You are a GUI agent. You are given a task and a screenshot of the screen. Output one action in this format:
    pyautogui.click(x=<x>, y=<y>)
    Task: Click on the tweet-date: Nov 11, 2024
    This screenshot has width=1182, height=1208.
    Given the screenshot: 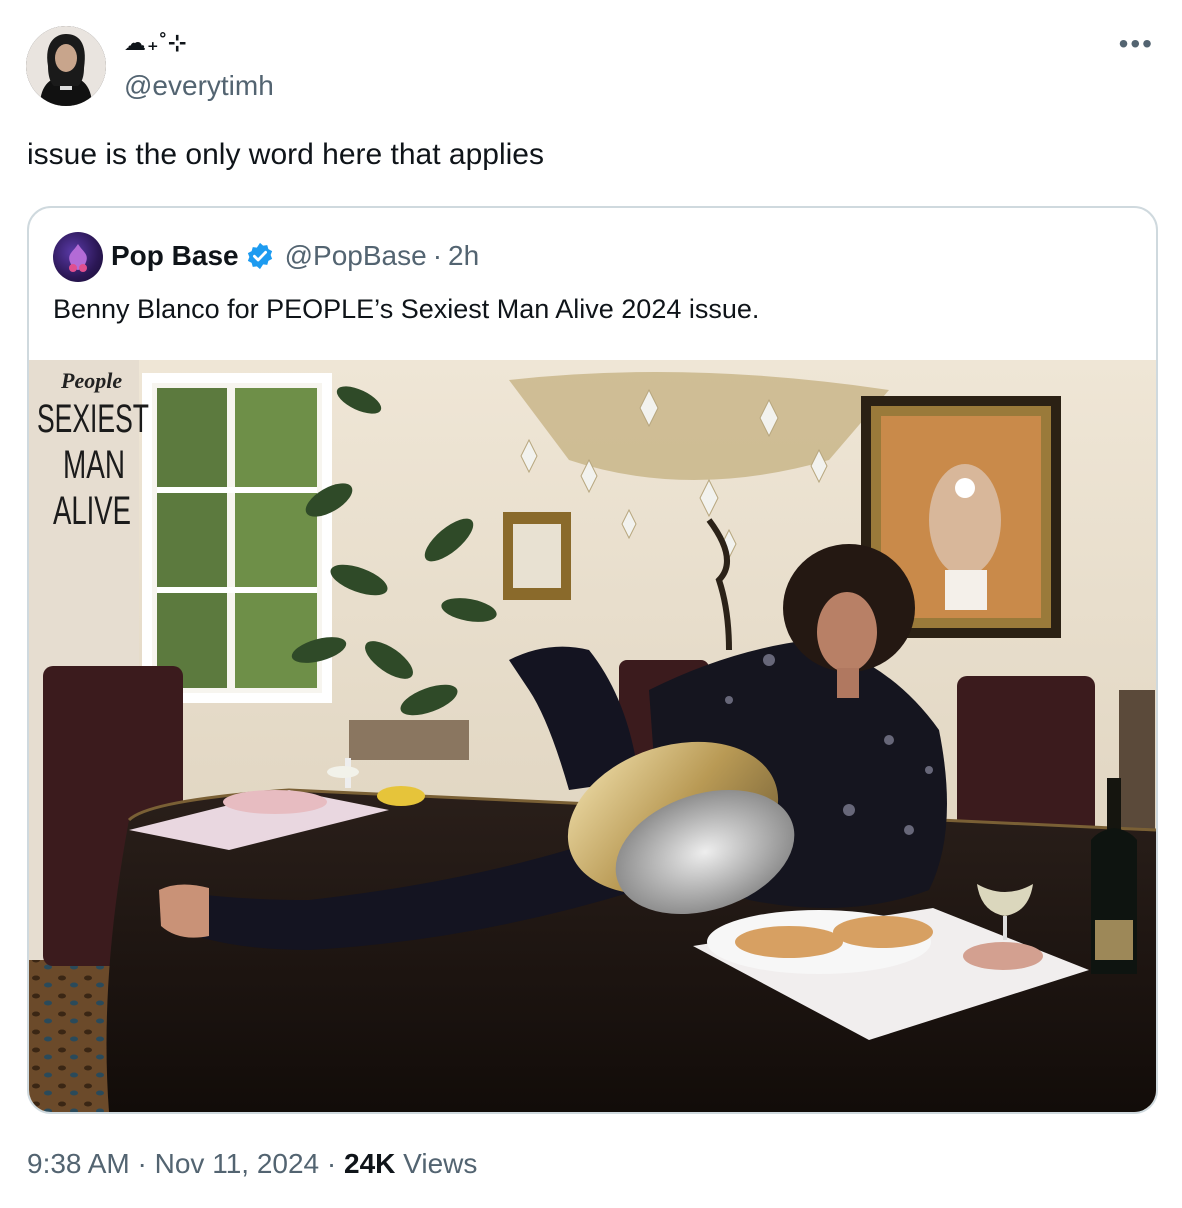 What is the action you would take?
    pyautogui.click(x=237, y=1163)
    